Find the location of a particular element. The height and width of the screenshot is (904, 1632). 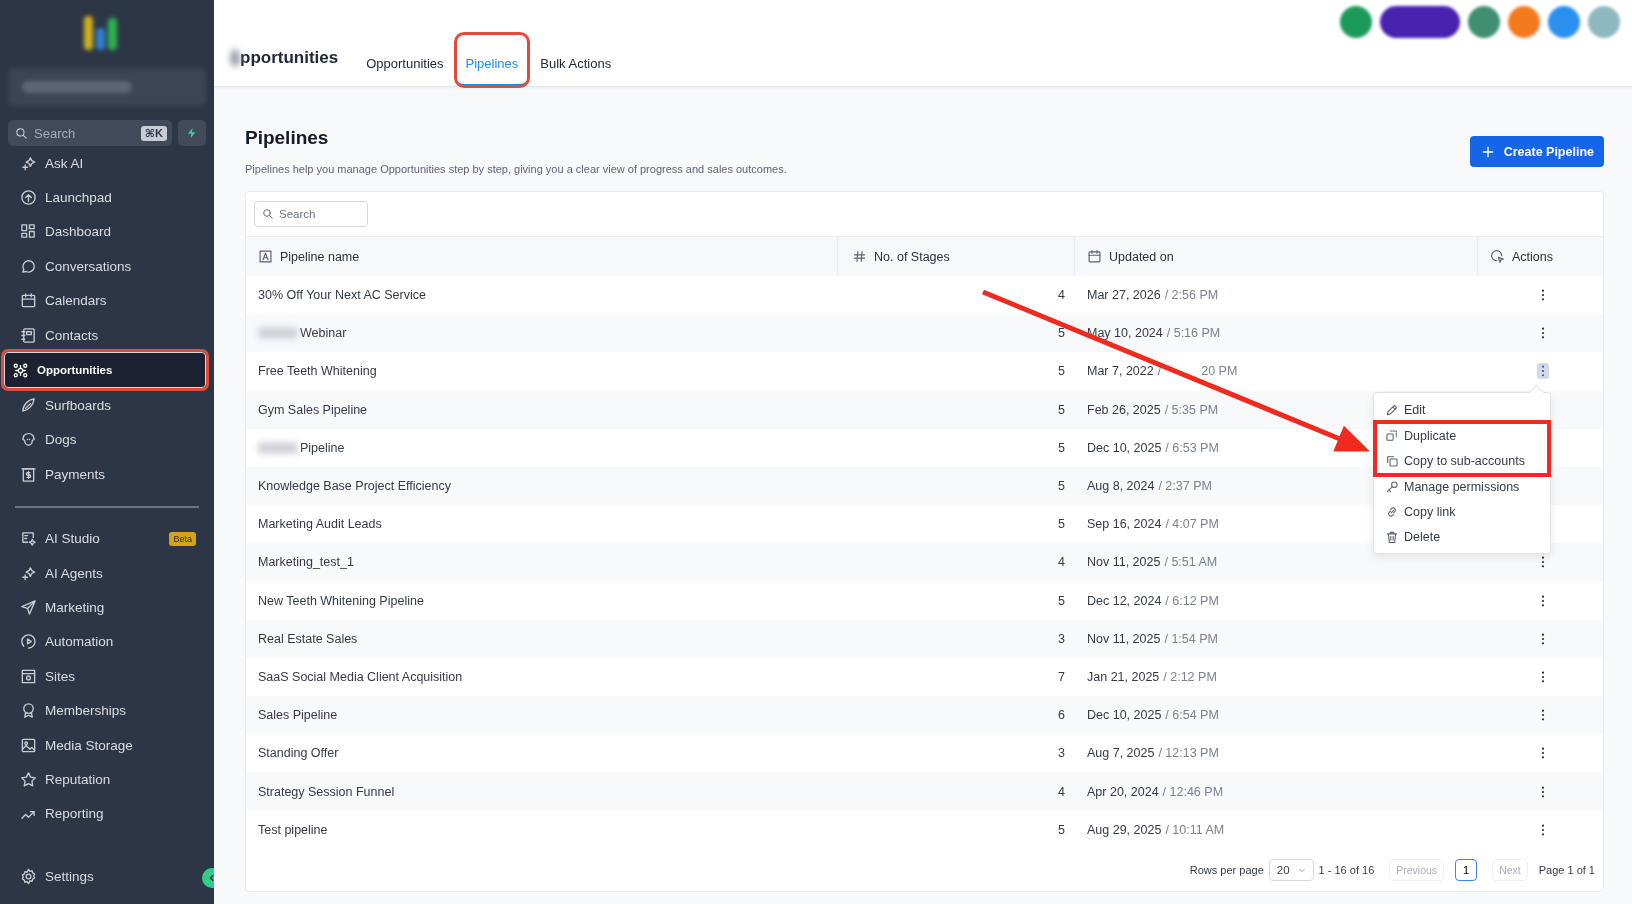

quick-action-button is located at coordinates (192, 133).